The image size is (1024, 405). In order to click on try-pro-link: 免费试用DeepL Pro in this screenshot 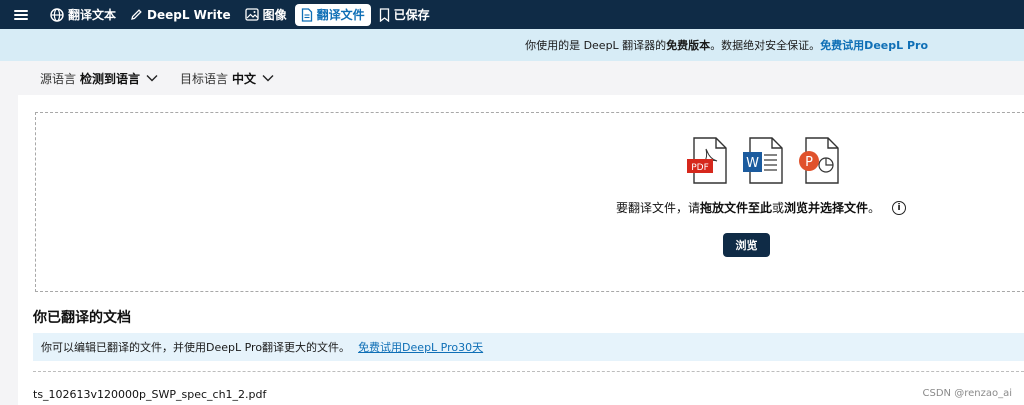, I will do `click(874, 45)`.